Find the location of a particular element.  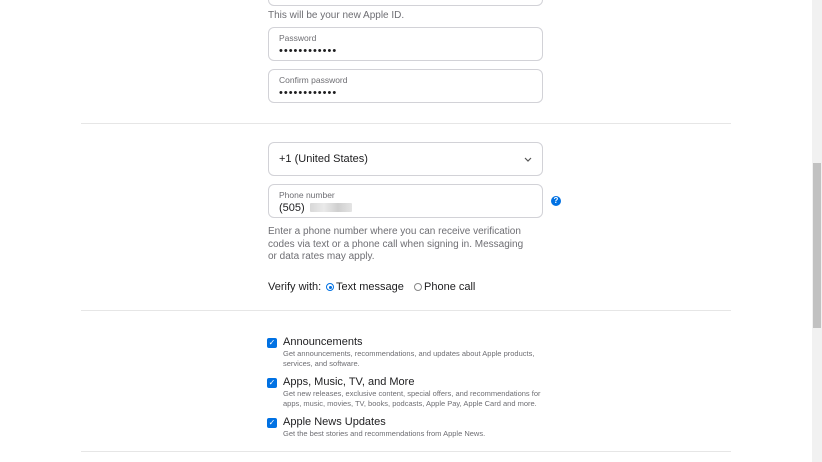

announcements-title: Announcements is located at coordinates (323, 342).